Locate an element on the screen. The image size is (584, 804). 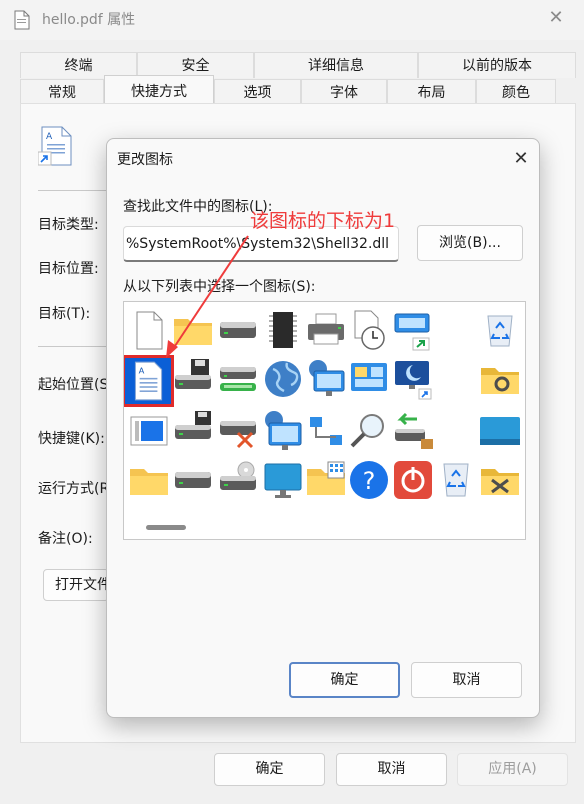
icon-list-label: 从以下列表中选择一个图标(S): is located at coordinates (219, 287).